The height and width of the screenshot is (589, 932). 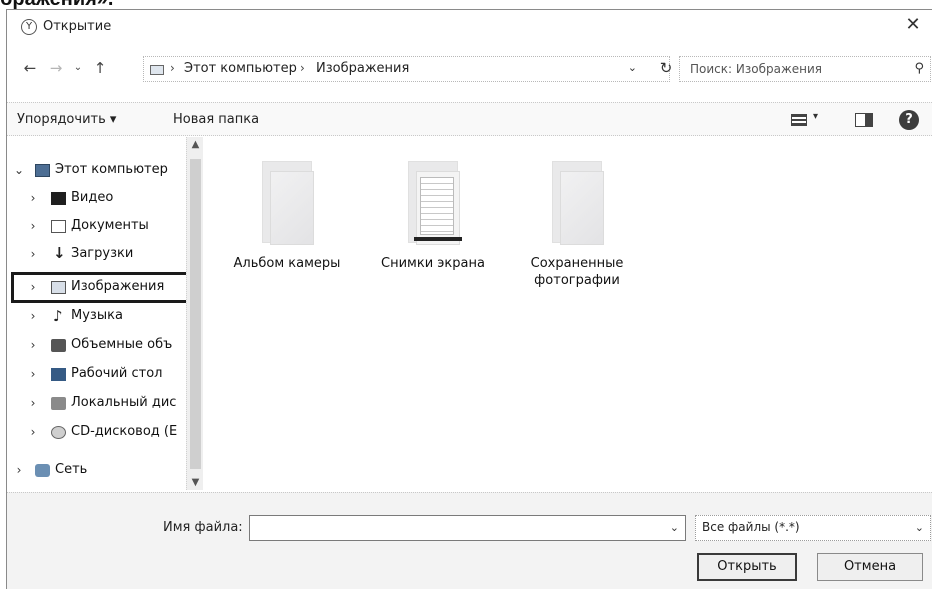 What do you see at coordinates (747, 567) in the screenshot?
I see `open-button: Открыть` at bounding box center [747, 567].